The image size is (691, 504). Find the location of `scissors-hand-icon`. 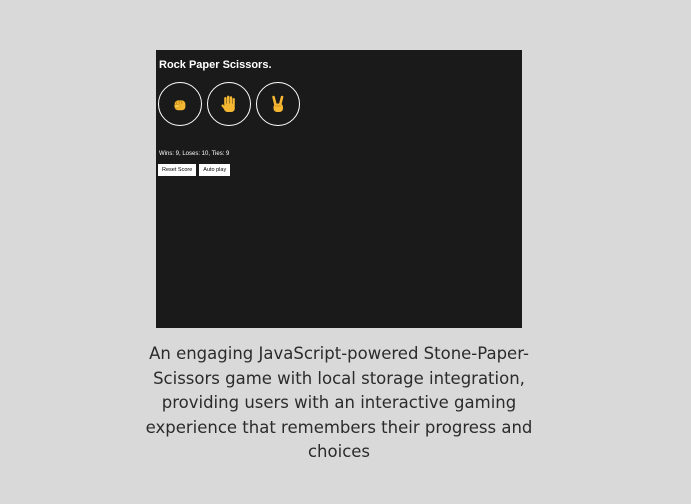

scissors-hand-icon is located at coordinates (278, 103).